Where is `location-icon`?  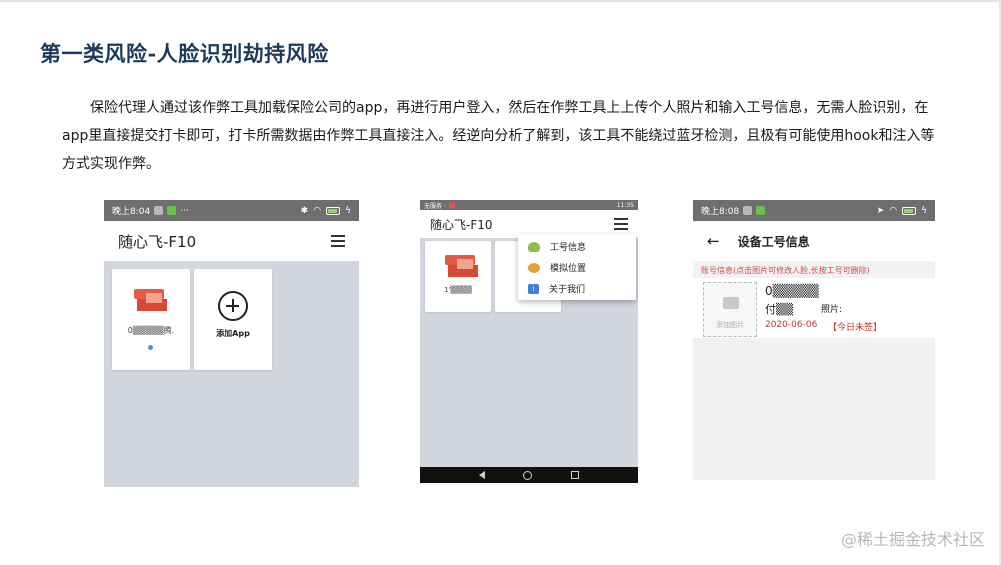
location-icon is located at coordinates (534, 267).